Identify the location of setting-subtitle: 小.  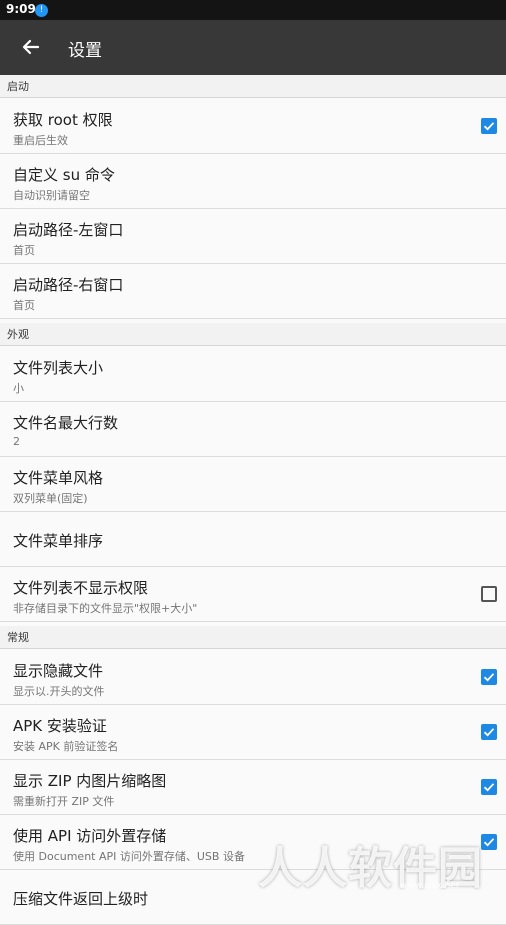
(18, 388).